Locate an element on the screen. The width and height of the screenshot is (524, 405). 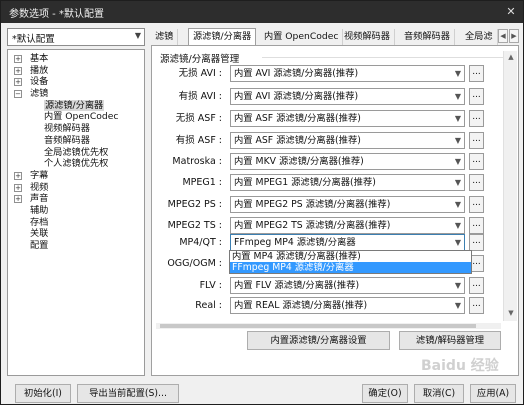
tree-item-label: 视频 is located at coordinates (39, 187).